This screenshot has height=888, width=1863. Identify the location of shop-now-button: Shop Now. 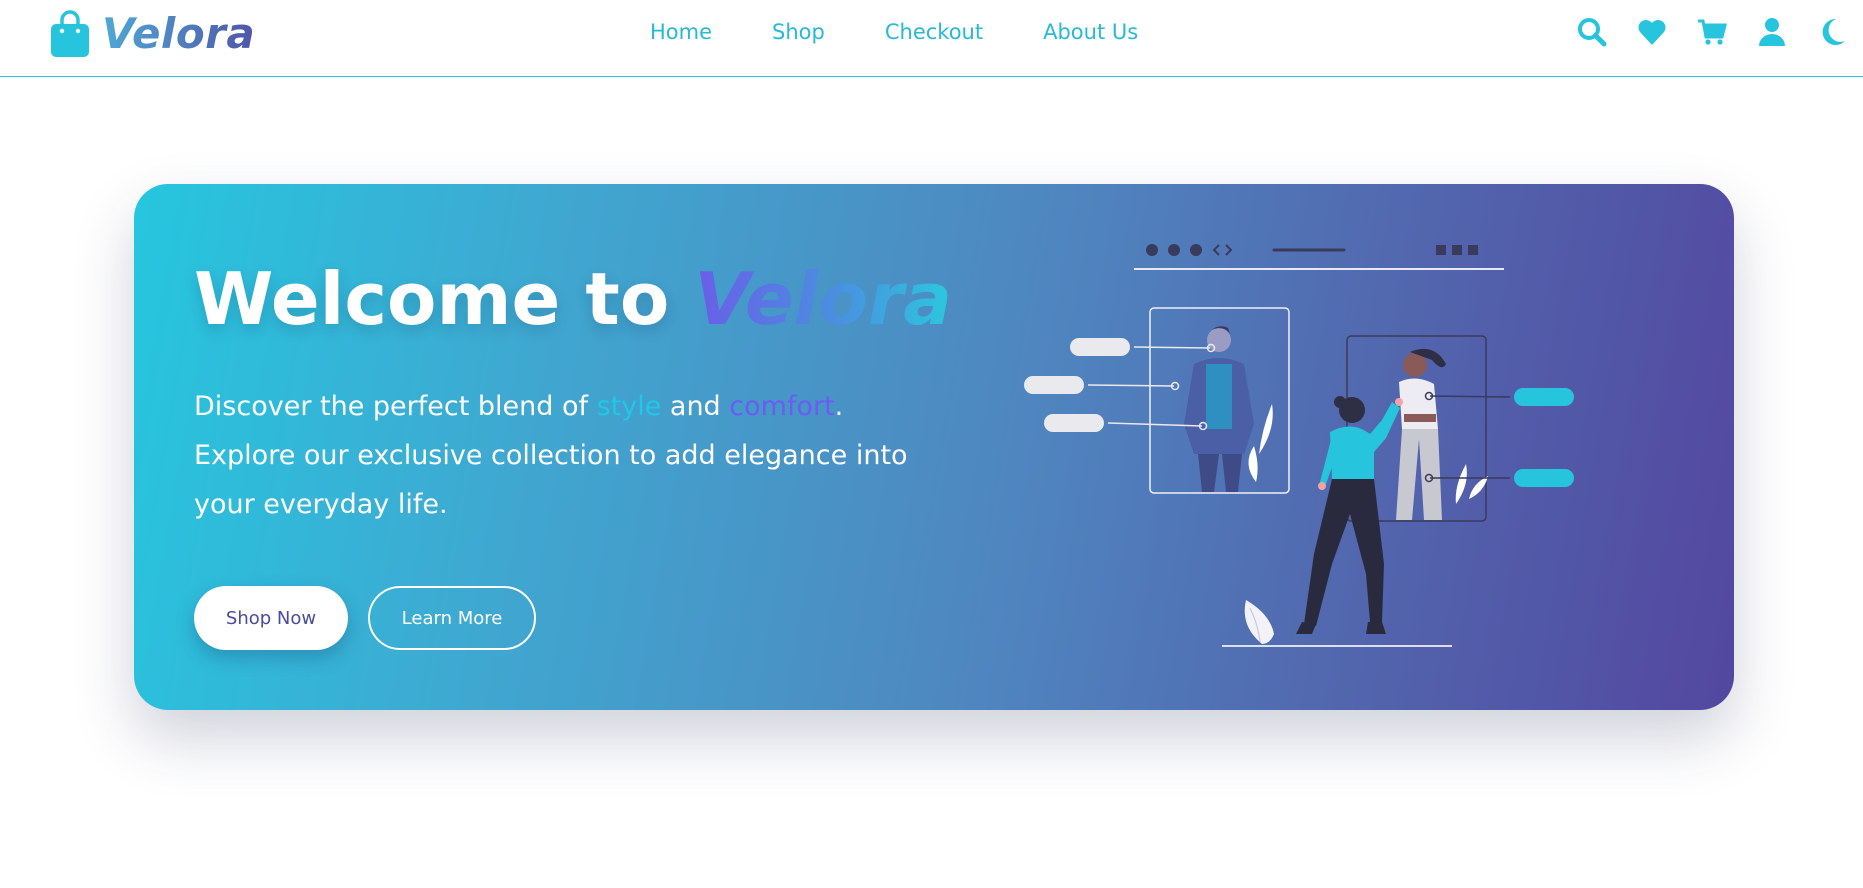
(271, 618).